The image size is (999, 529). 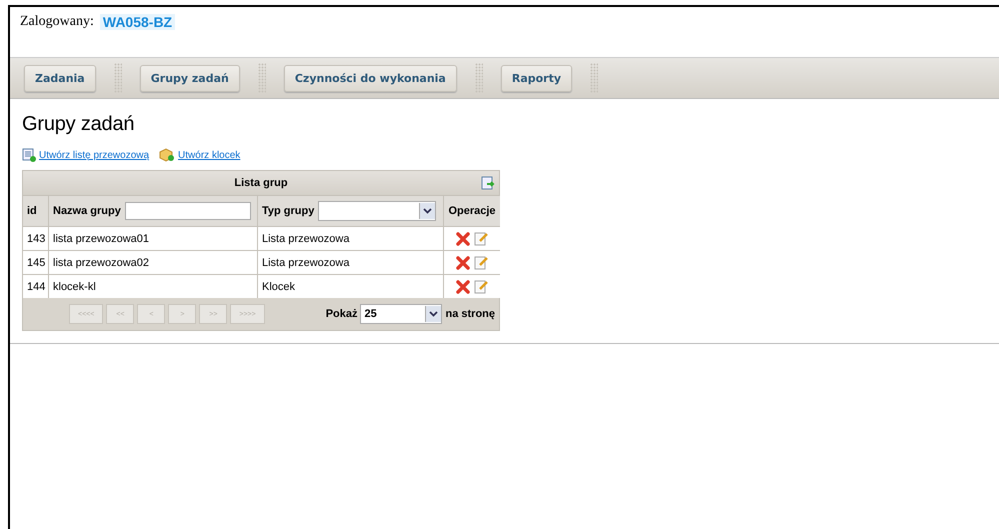 I want to click on table-title: Lista grup, so click(x=261, y=183).